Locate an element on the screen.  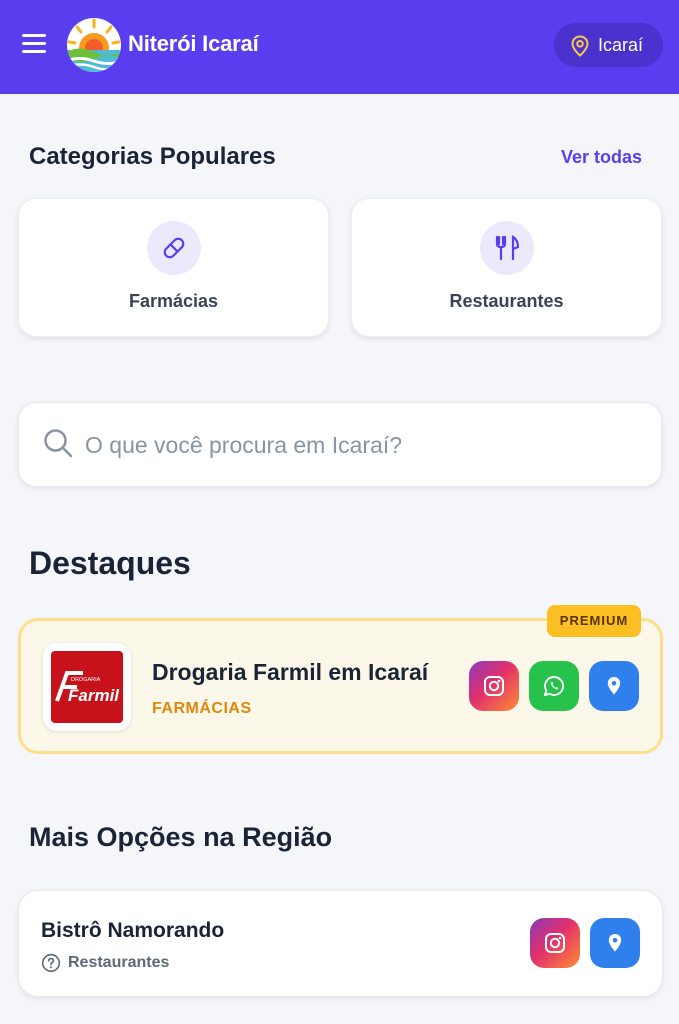
search-box is located at coordinates (340, 444).